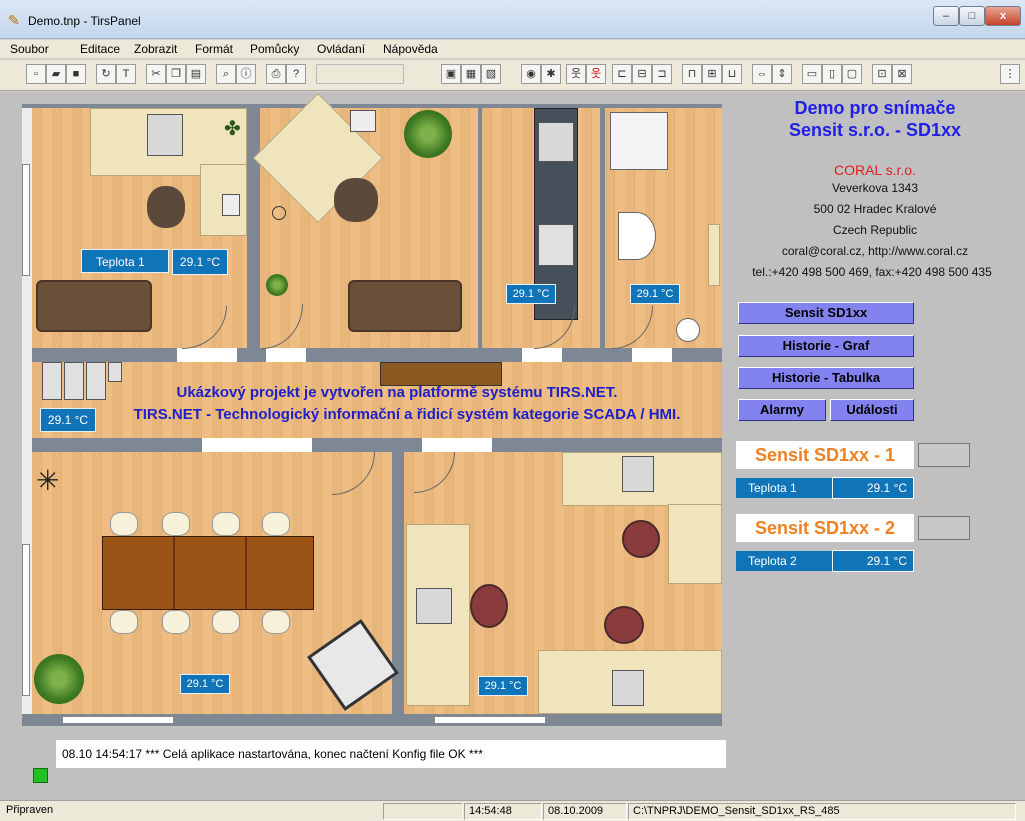  Describe the element at coordinates (214, 49) in the screenshot. I see `menu-format: Formát` at that location.